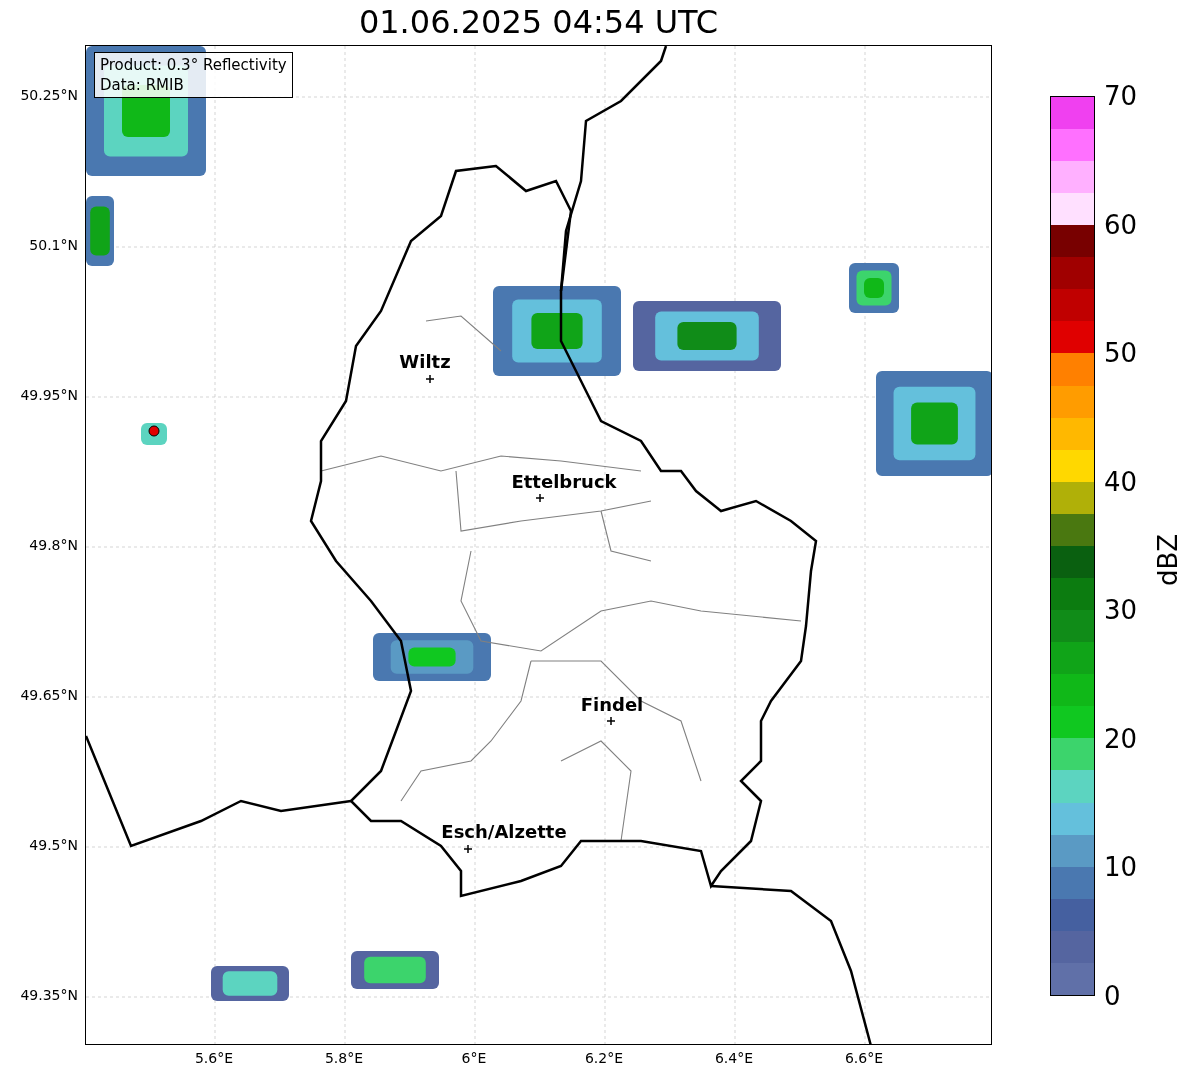 This screenshot has height=1081, width=1184. Describe the element at coordinates (142, 85) in the screenshot. I see `legend-text: Data: RMIB` at that location.